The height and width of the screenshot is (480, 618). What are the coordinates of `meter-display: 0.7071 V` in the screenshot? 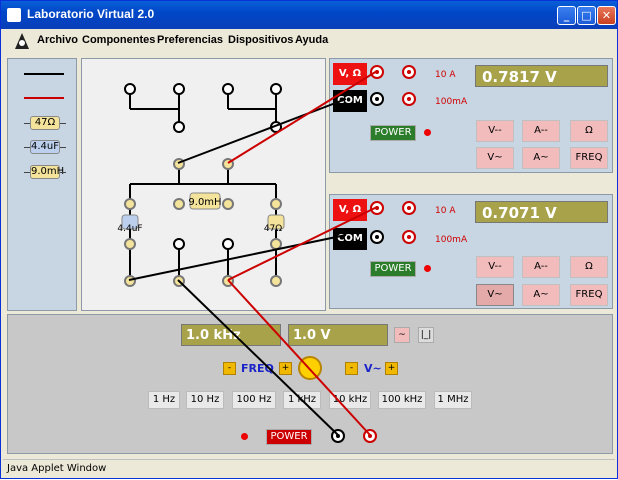 It's located at (541, 212).